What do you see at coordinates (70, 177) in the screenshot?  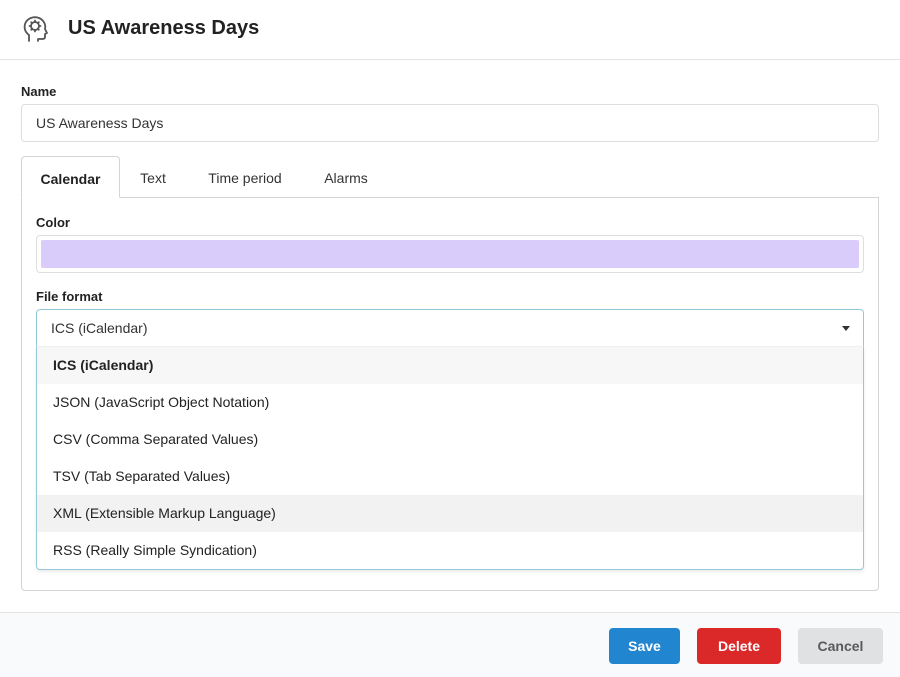 I see `tab-calendar: Calendar` at bounding box center [70, 177].